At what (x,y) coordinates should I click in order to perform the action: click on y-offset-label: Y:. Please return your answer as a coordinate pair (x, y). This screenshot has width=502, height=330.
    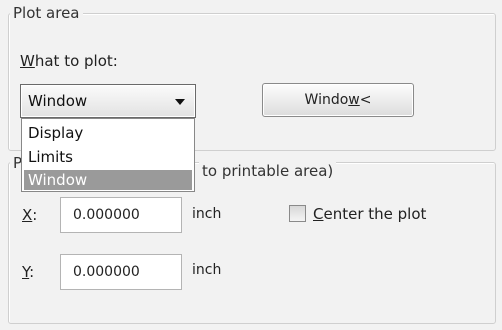
    Looking at the image, I should click on (28, 272).